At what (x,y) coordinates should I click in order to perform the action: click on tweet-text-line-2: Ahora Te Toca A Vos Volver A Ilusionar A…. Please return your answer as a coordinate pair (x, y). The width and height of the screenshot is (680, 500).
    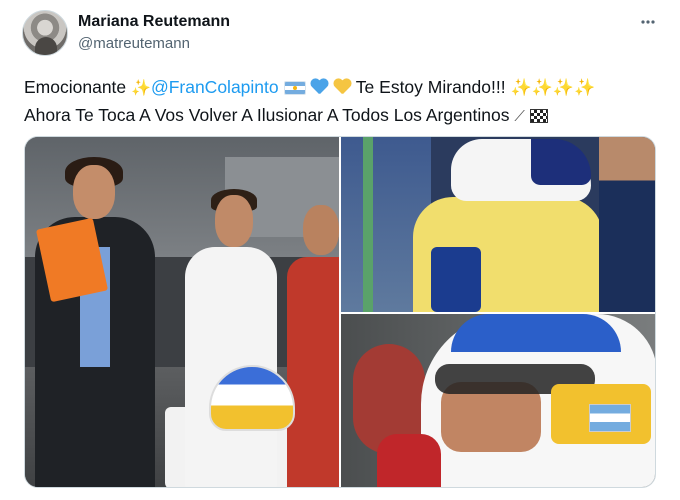
    Looking at the image, I should click on (344, 116).